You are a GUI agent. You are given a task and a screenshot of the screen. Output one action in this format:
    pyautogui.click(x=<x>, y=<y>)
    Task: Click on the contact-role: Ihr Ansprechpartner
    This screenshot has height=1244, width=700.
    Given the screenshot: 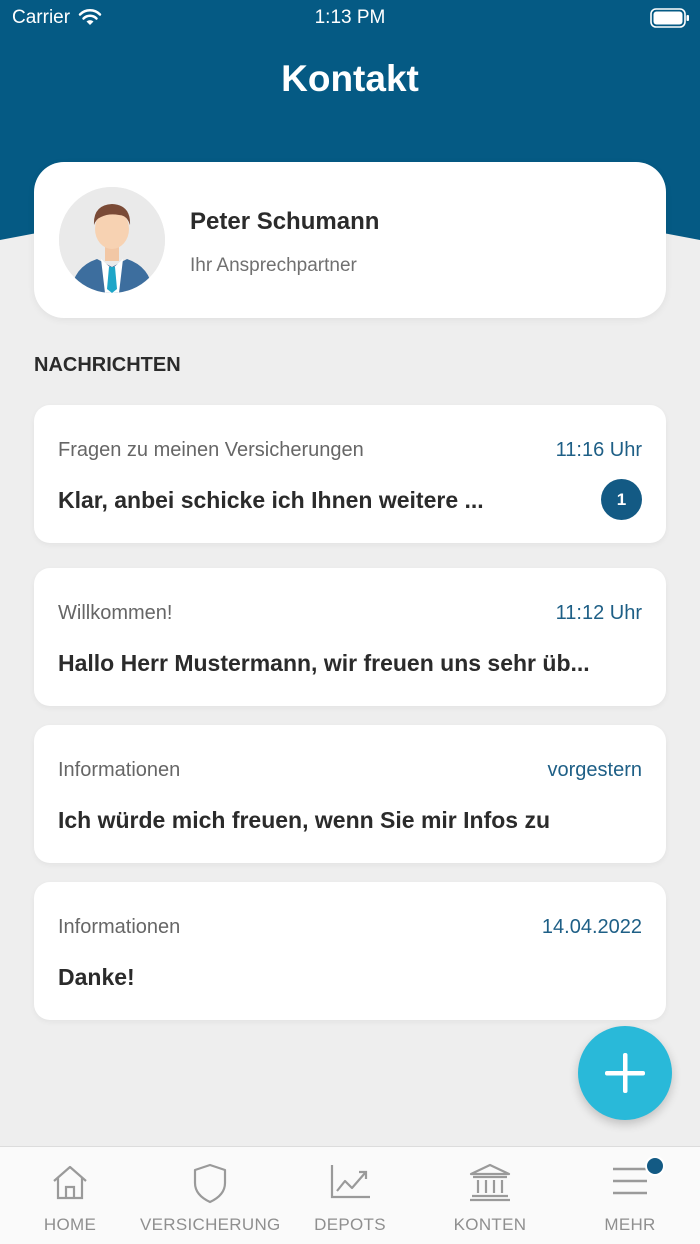 What is the action you would take?
    pyautogui.click(x=273, y=265)
    